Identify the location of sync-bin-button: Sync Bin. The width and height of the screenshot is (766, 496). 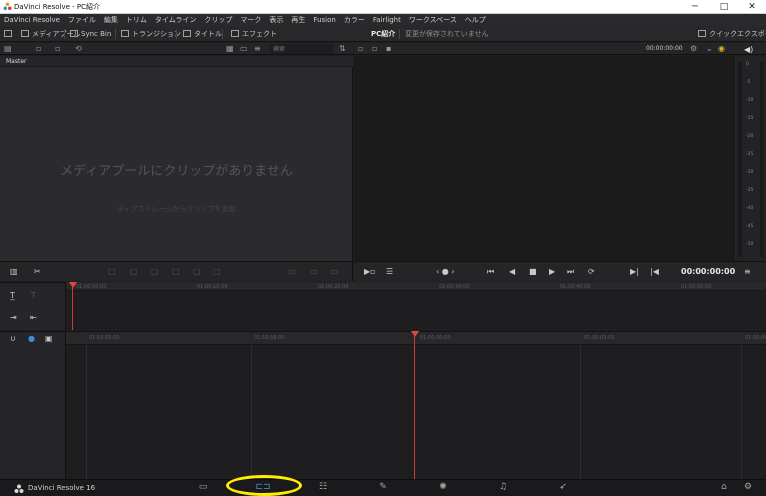
(90, 34).